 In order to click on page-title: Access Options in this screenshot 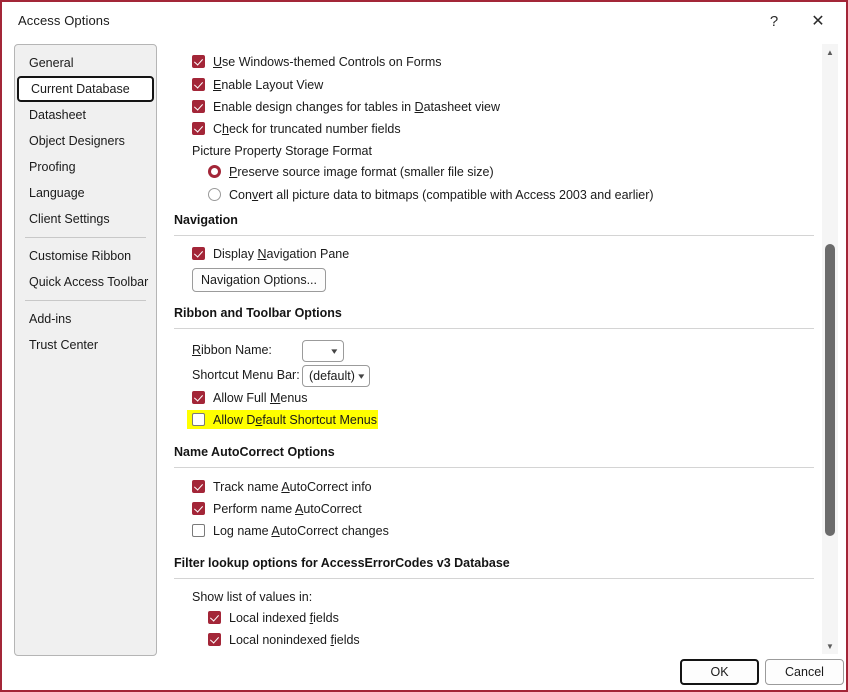, I will do `click(64, 20)`.